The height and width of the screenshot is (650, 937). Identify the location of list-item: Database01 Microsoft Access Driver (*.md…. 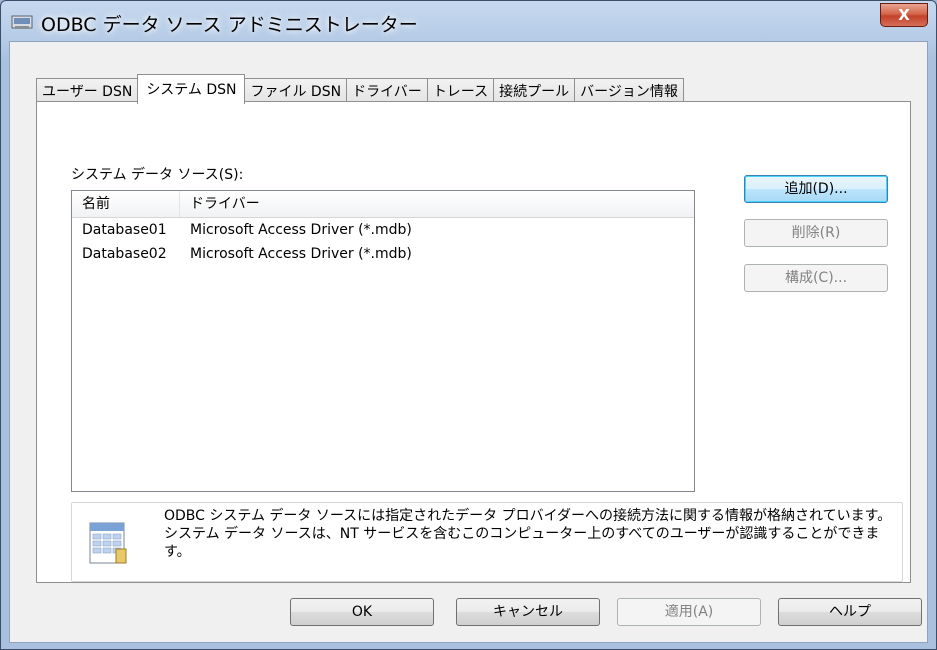
(383, 230).